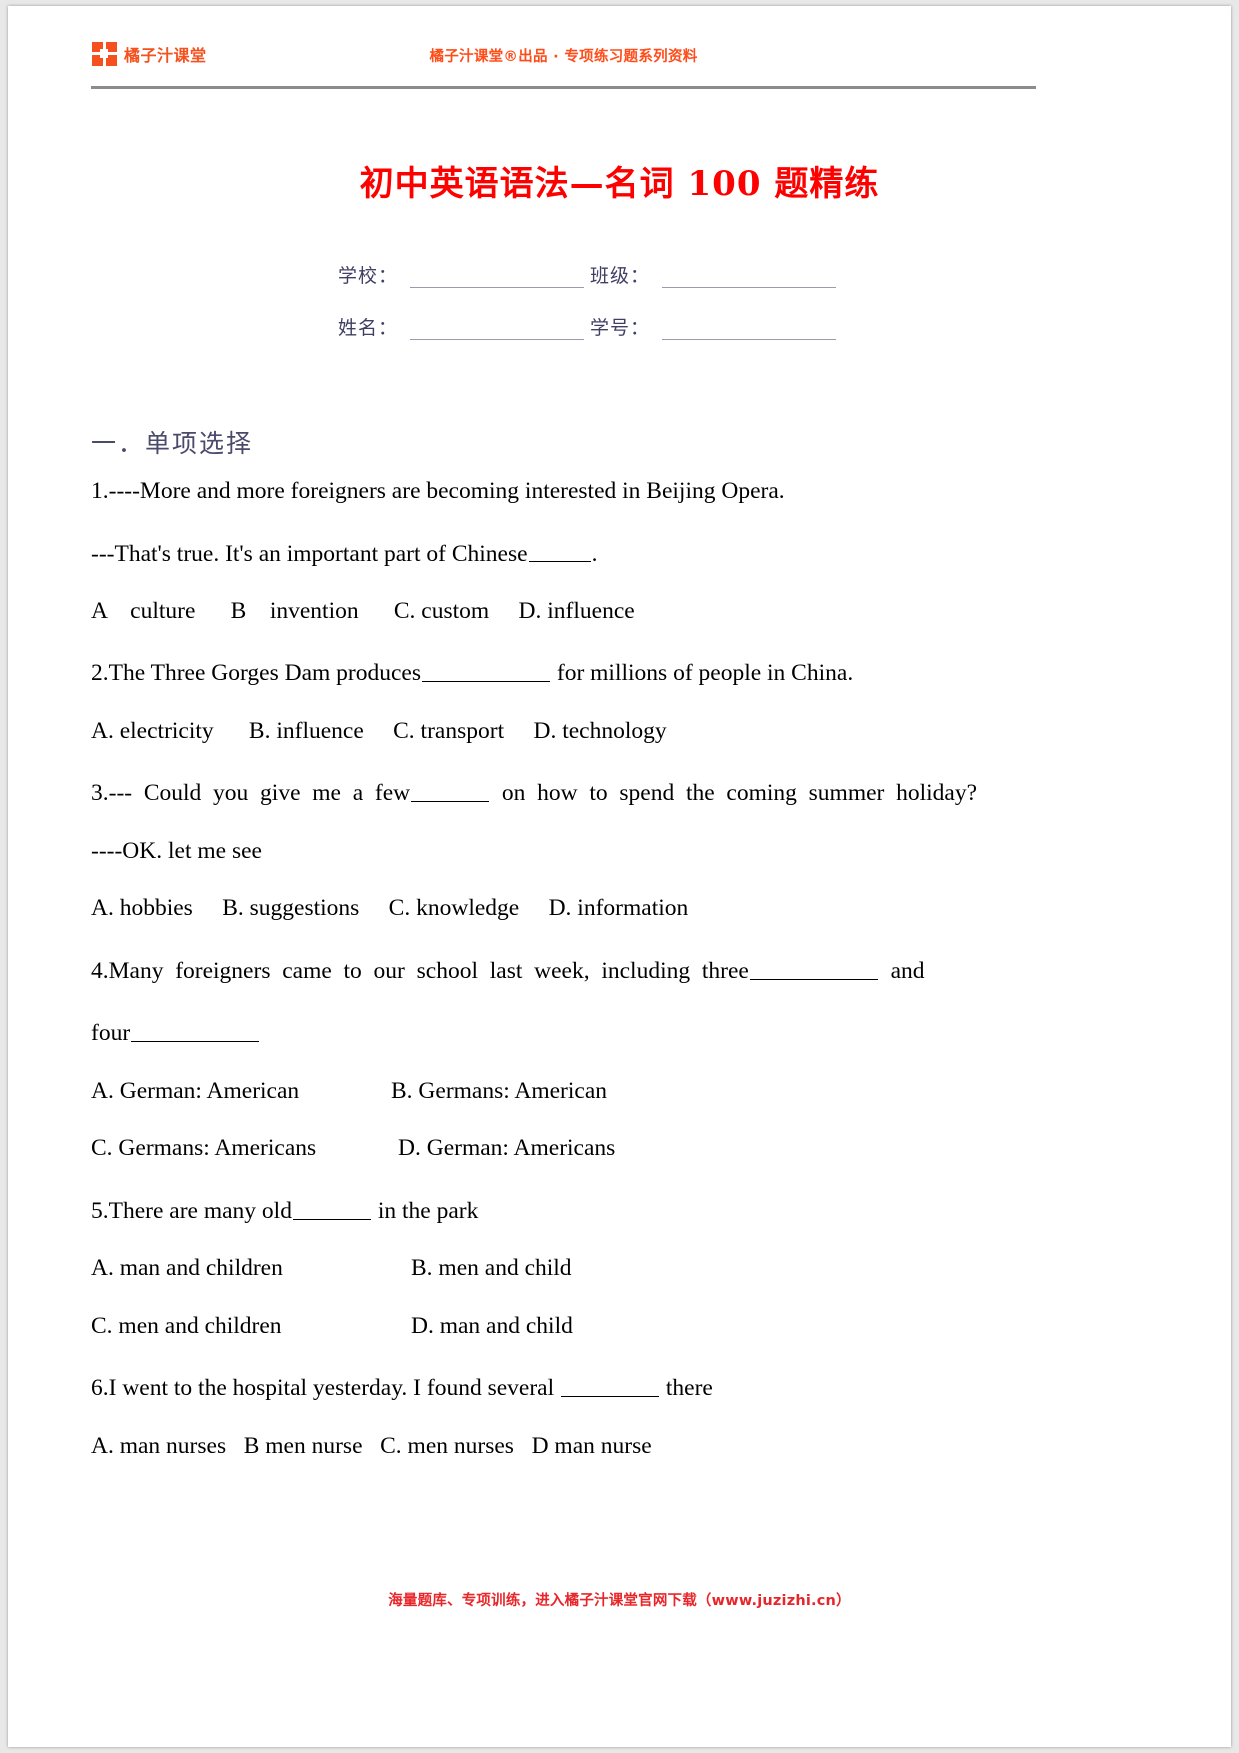 The width and height of the screenshot is (1239, 1753). Describe the element at coordinates (620, 276) in the screenshot. I see `field-class-label: 班级：` at that location.